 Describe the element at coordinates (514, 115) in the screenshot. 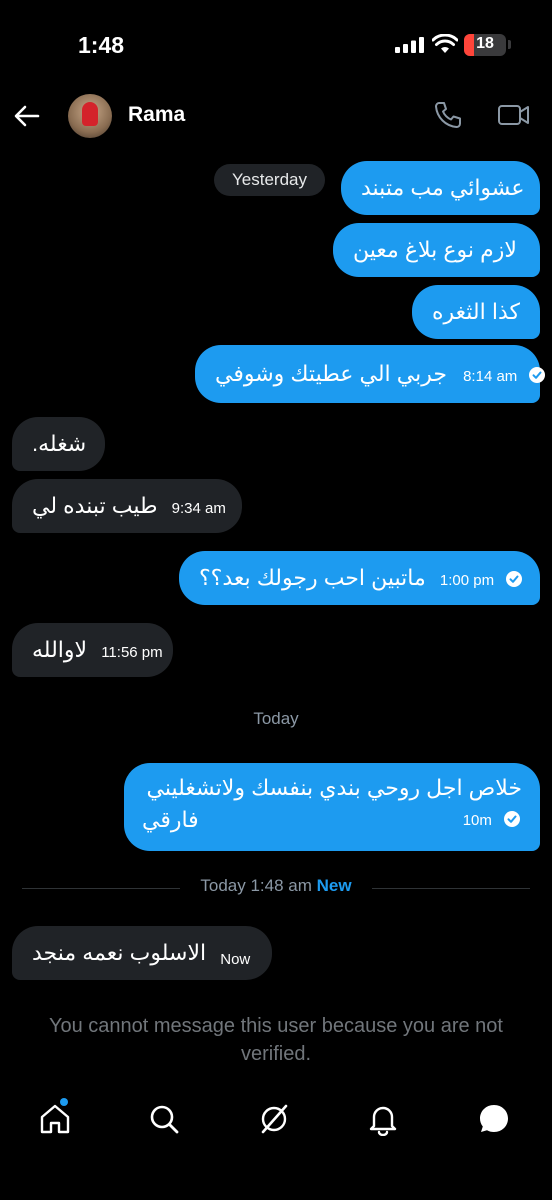

I see `video-call-icon` at that location.